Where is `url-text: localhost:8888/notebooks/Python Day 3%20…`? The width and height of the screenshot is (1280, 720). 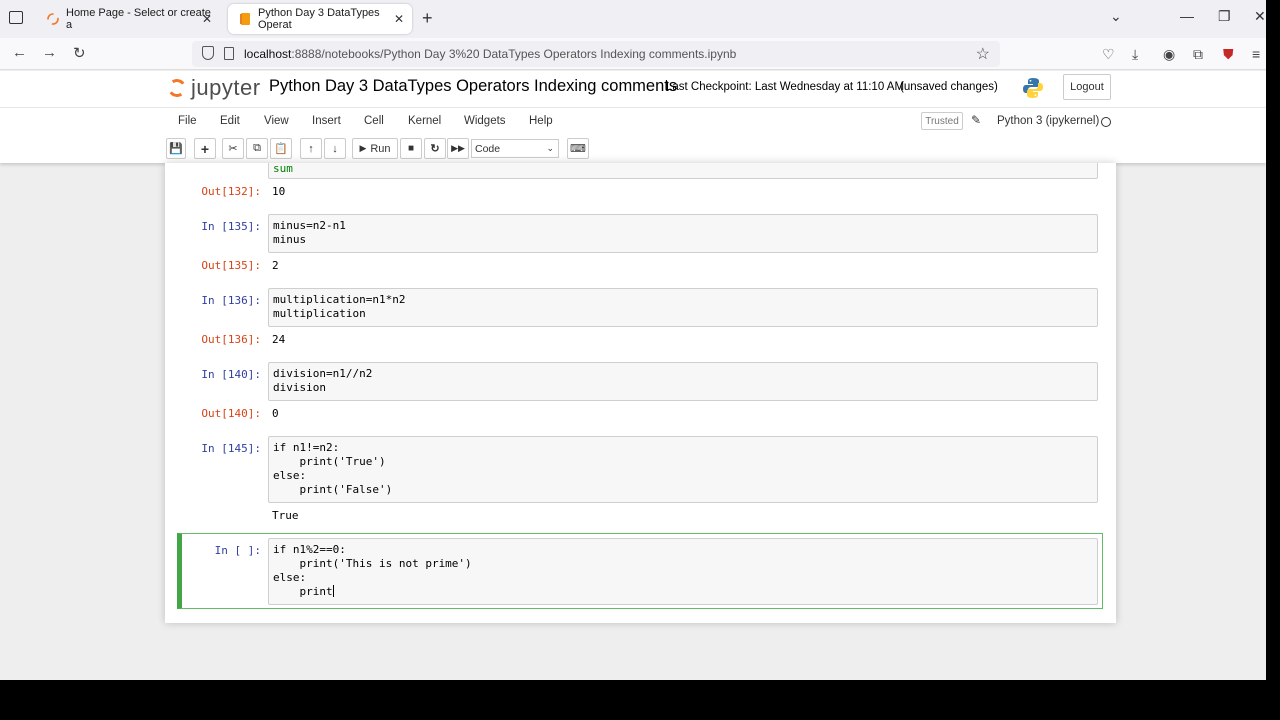
url-text: localhost:8888/notebooks/Python Day 3%20… is located at coordinates (490, 54).